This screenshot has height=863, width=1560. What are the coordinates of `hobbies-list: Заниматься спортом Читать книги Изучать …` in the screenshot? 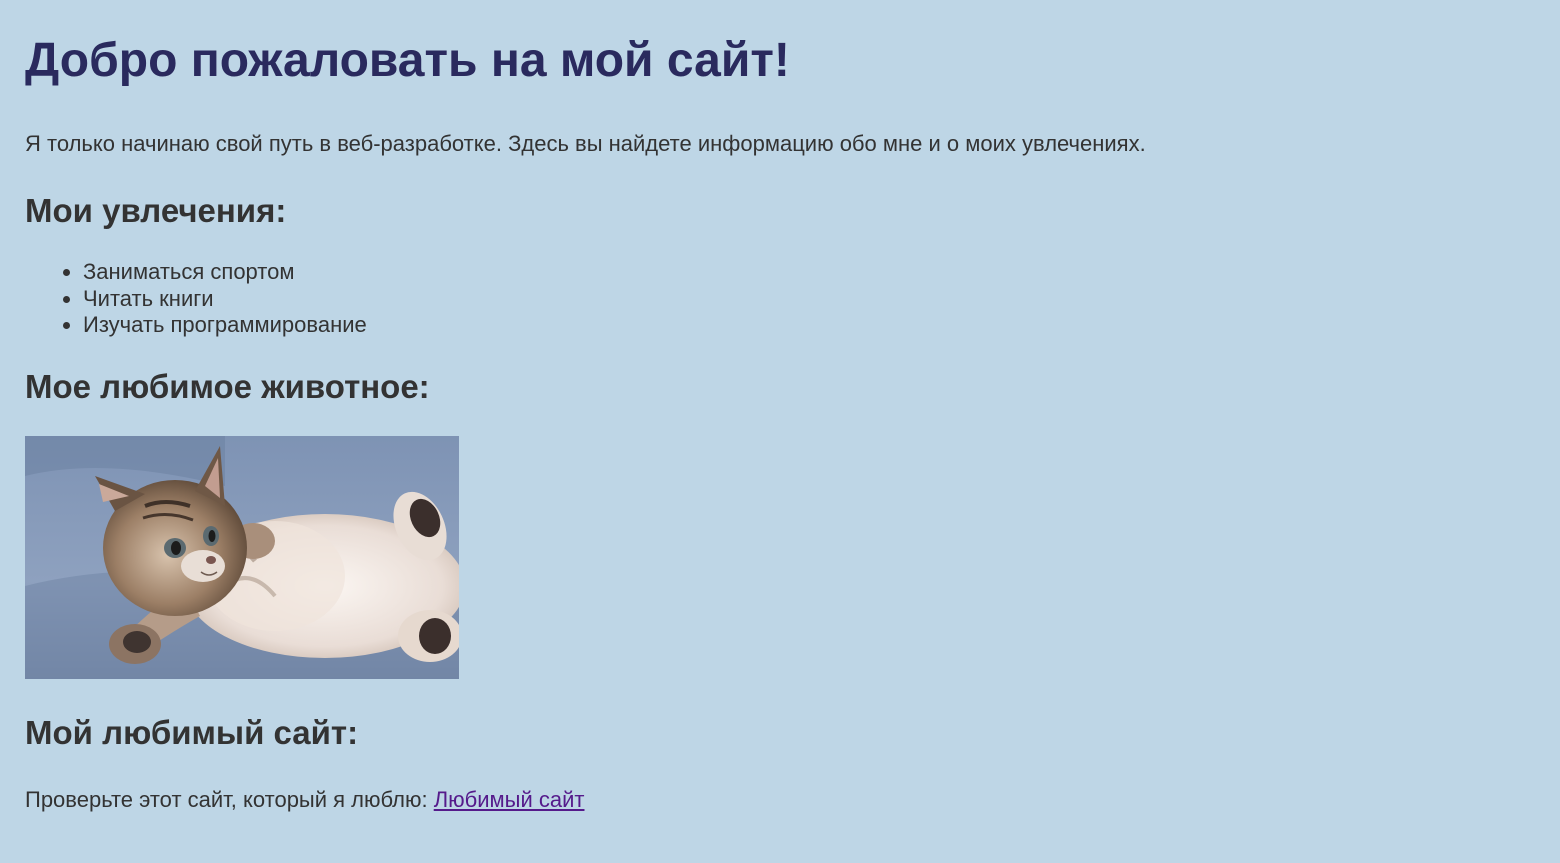 It's located at (196, 299).